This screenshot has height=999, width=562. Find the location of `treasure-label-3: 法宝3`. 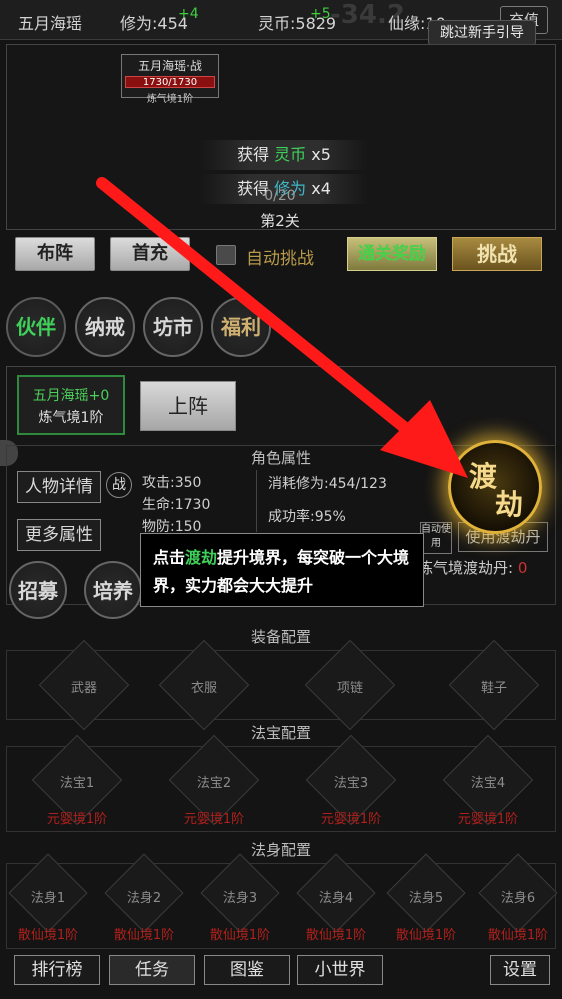

treasure-label-3: 法宝3 is located at coordinates (351, 783).